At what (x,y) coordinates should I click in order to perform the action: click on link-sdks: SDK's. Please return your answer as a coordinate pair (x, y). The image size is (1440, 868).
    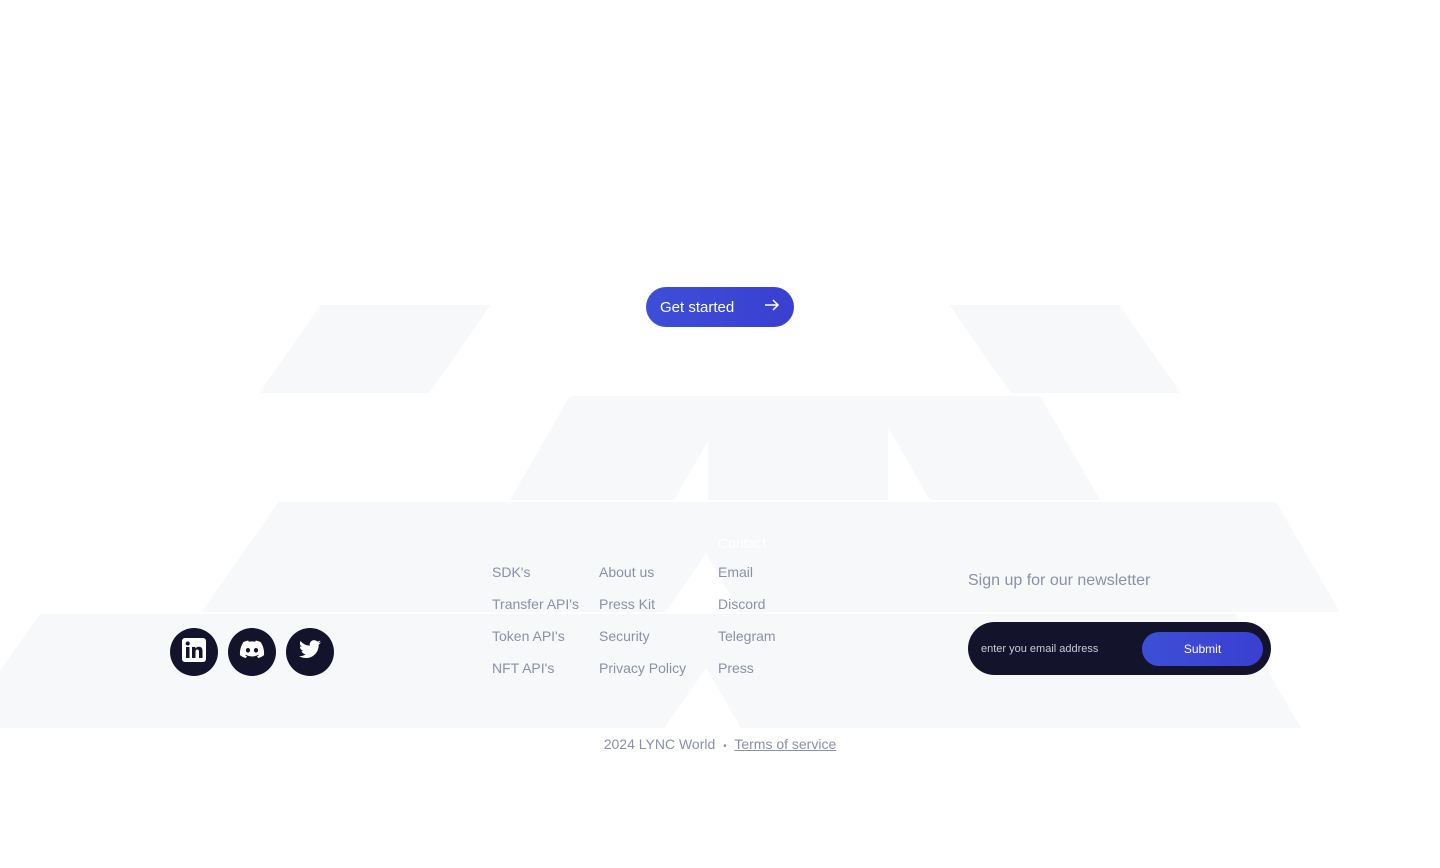
    Looking at the image, I should click on (535, 576).